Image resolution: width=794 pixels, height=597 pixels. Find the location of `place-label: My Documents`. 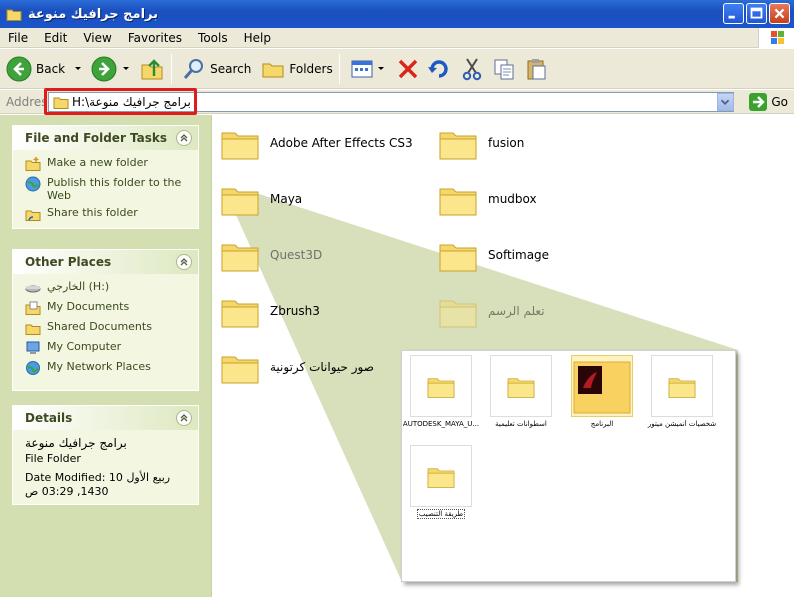

place-label: My Documents is located at coordinates (88, 306).